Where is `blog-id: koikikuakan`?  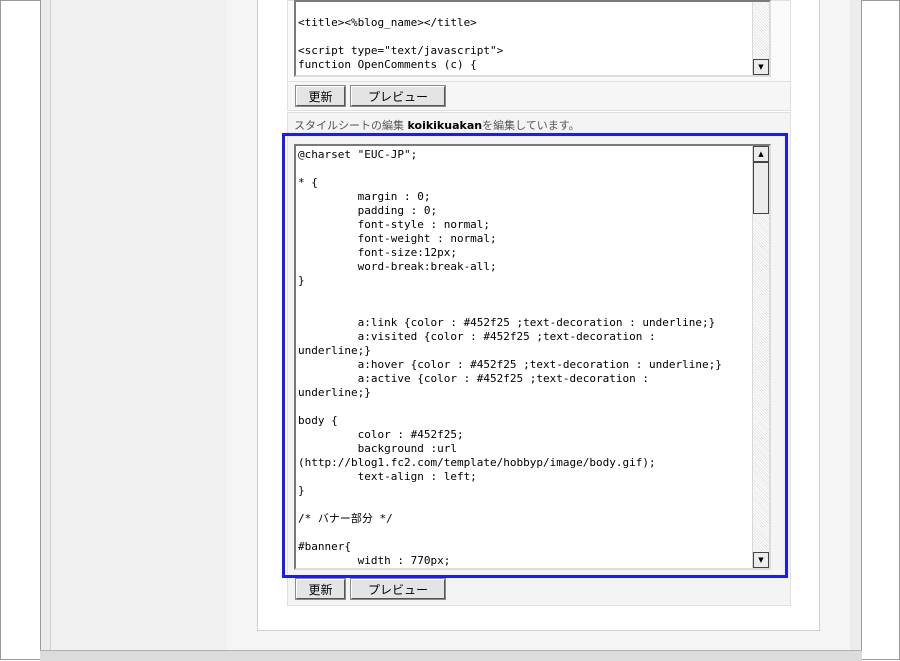
blog-id: koikikuakan is located at coordinates (445, 125).